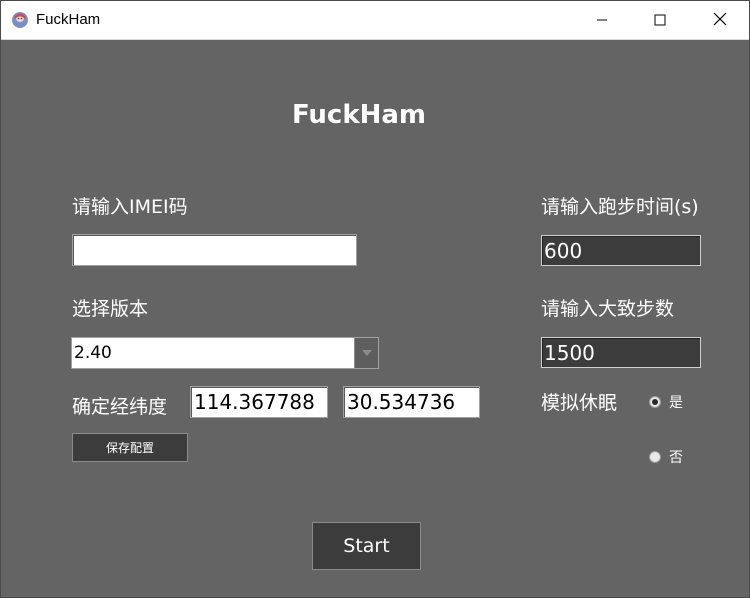 The width and height of the screenshot is (750, 598). I want to click on minimize-button, so click(602, 20).